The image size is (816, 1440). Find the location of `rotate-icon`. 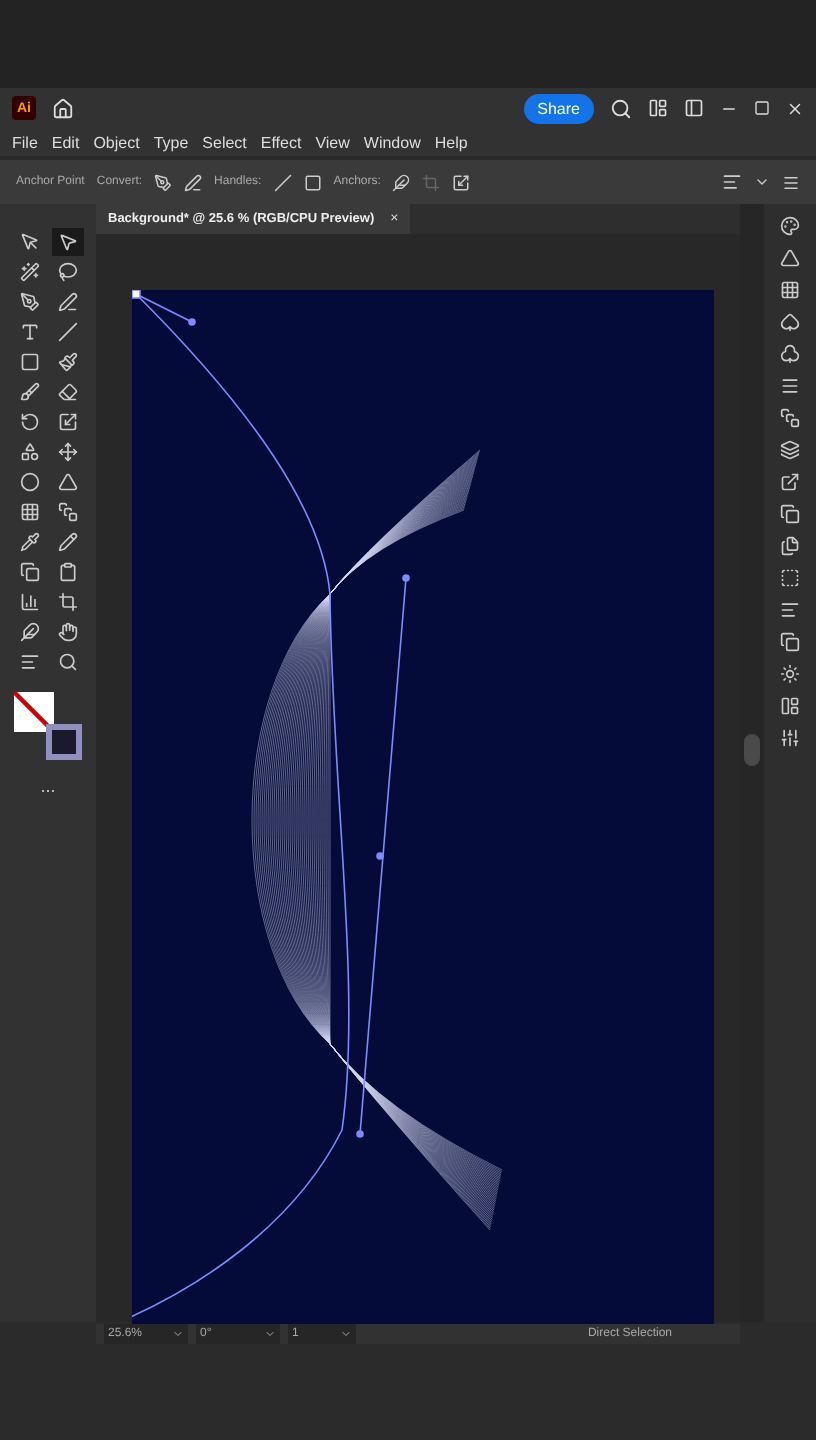

rotate-icon is located at coordinates (29, 422).